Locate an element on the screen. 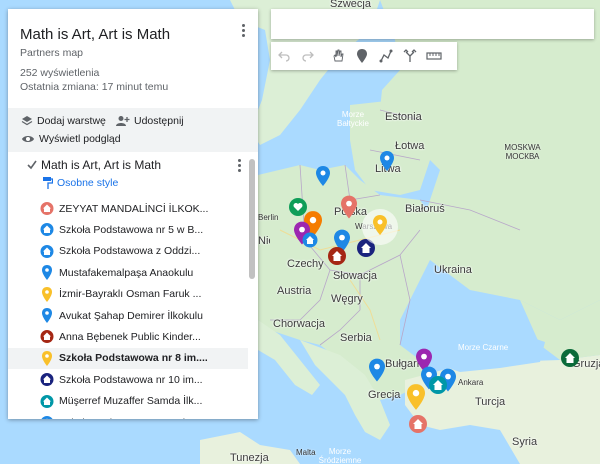 The image size is (600, 464). layer-name: Math is Art, Art is Math is located at coordinates (101, 165).